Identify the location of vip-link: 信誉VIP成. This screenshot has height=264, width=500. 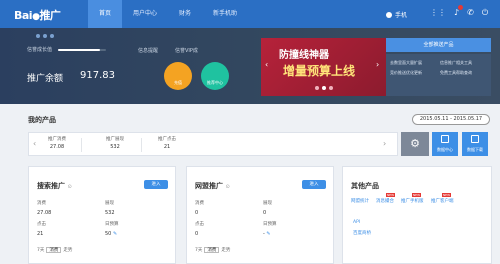
(186, 50).